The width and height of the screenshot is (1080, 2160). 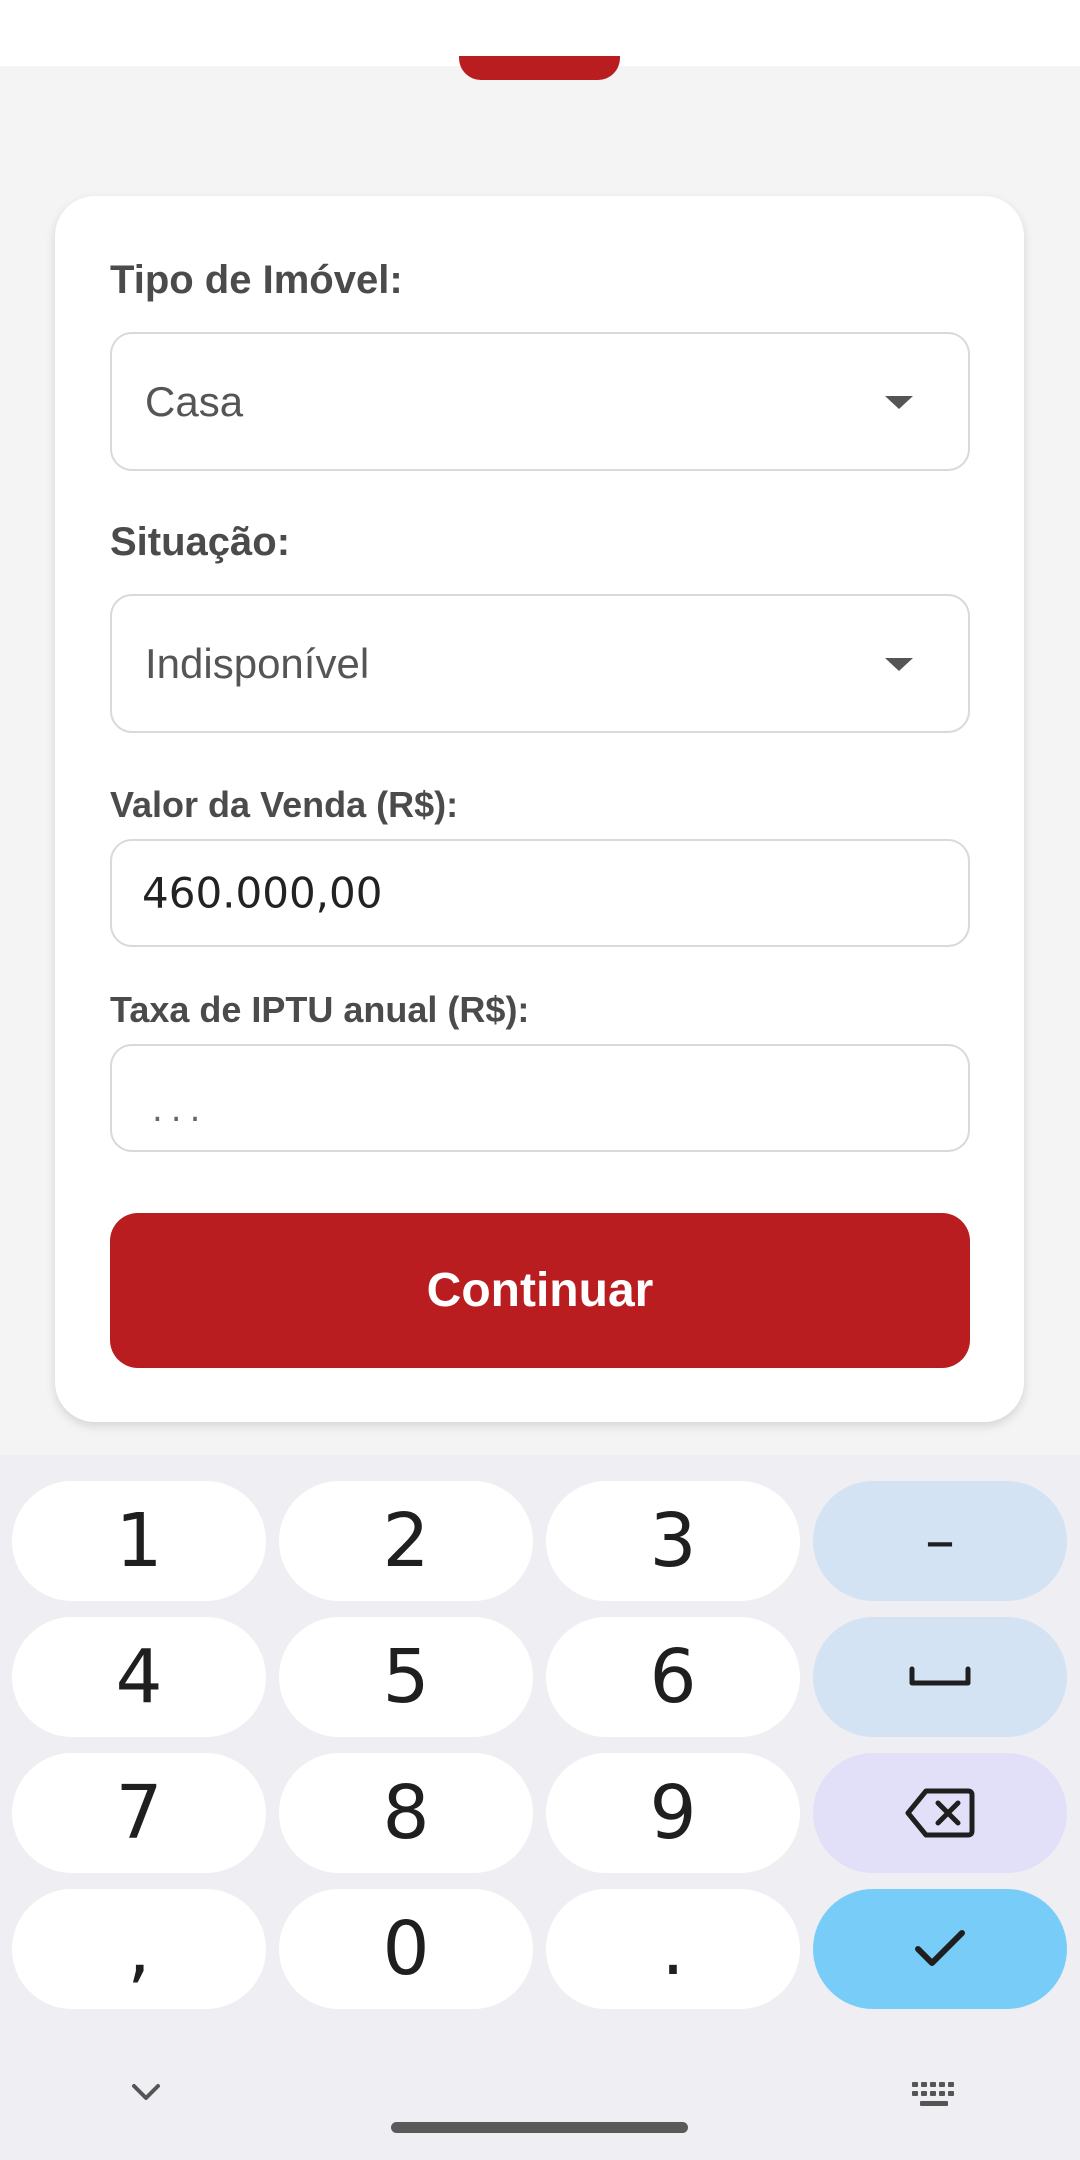 I want to click on key-period: ., so click(x=673, y=1949).